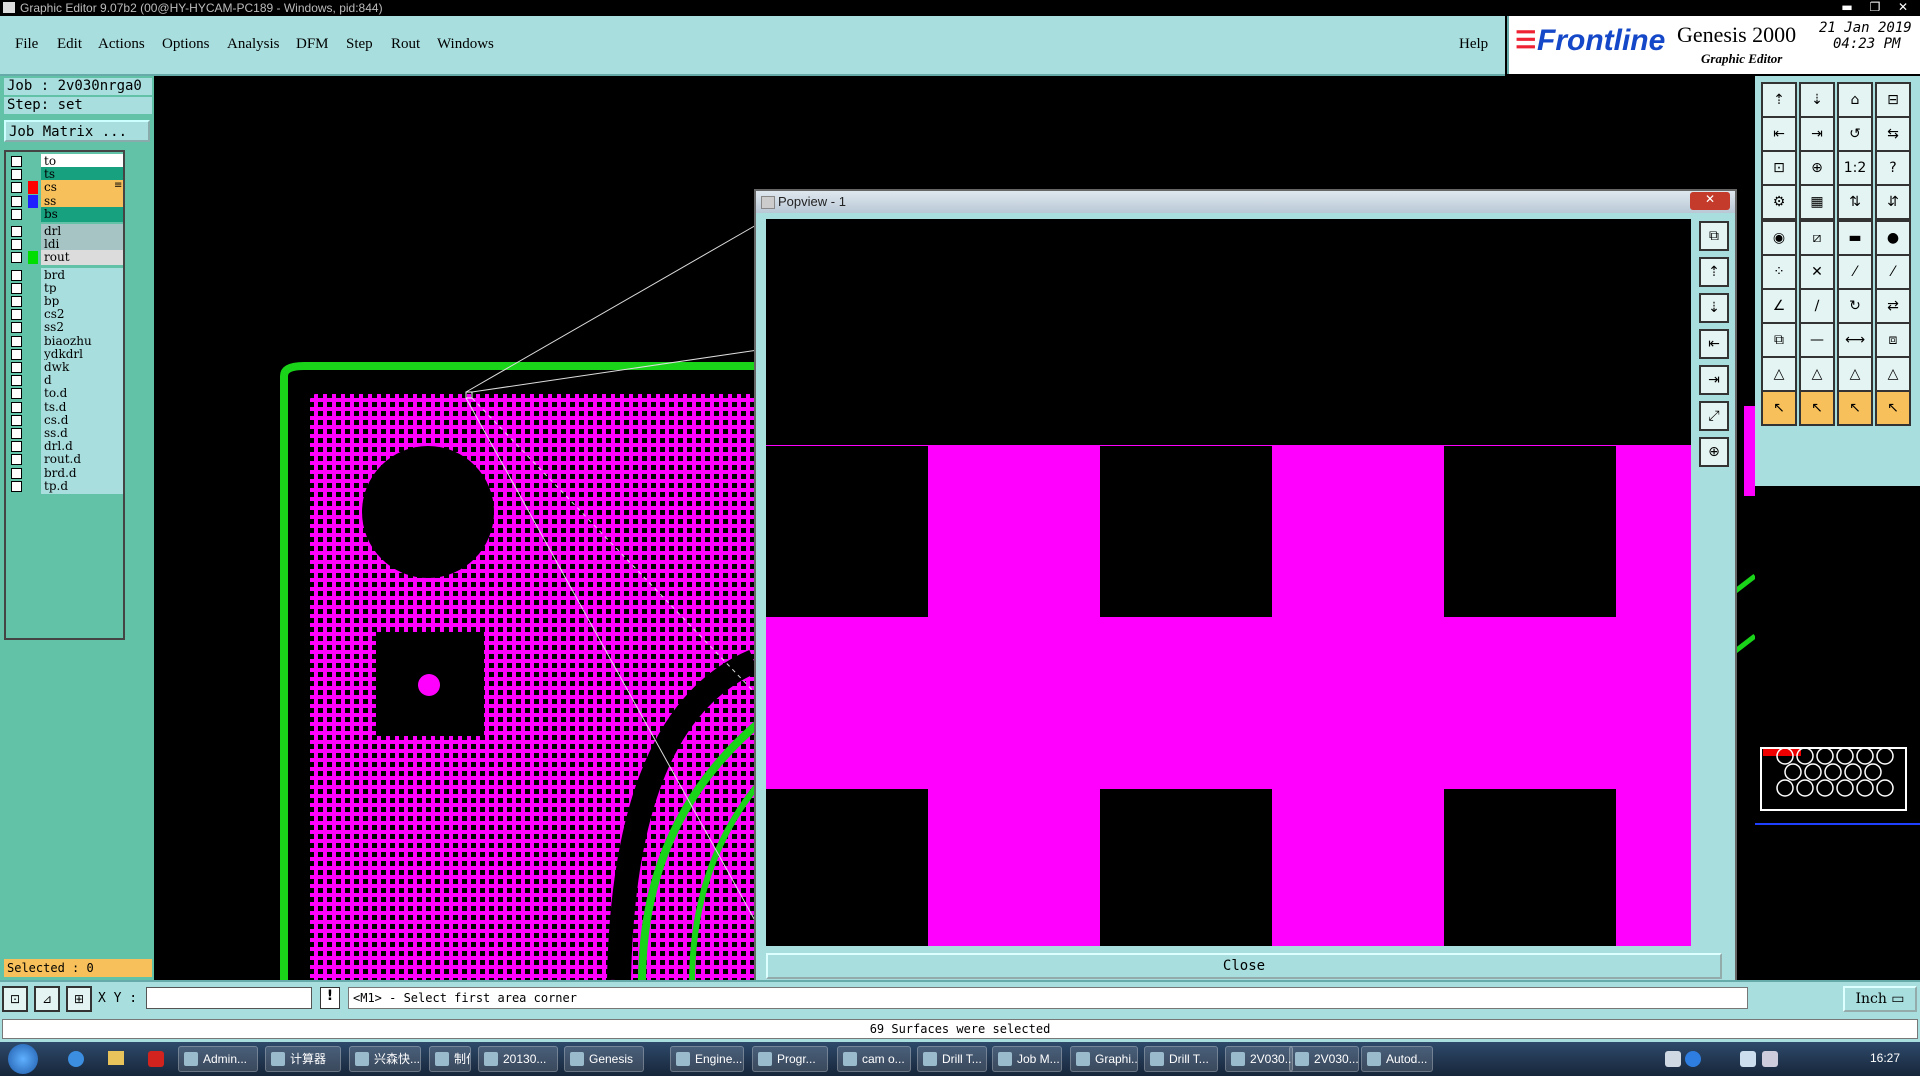 The height and width of the screenshot is (1076, 1920). I want to click on layer-row-bs: bs, so click(65, 214).